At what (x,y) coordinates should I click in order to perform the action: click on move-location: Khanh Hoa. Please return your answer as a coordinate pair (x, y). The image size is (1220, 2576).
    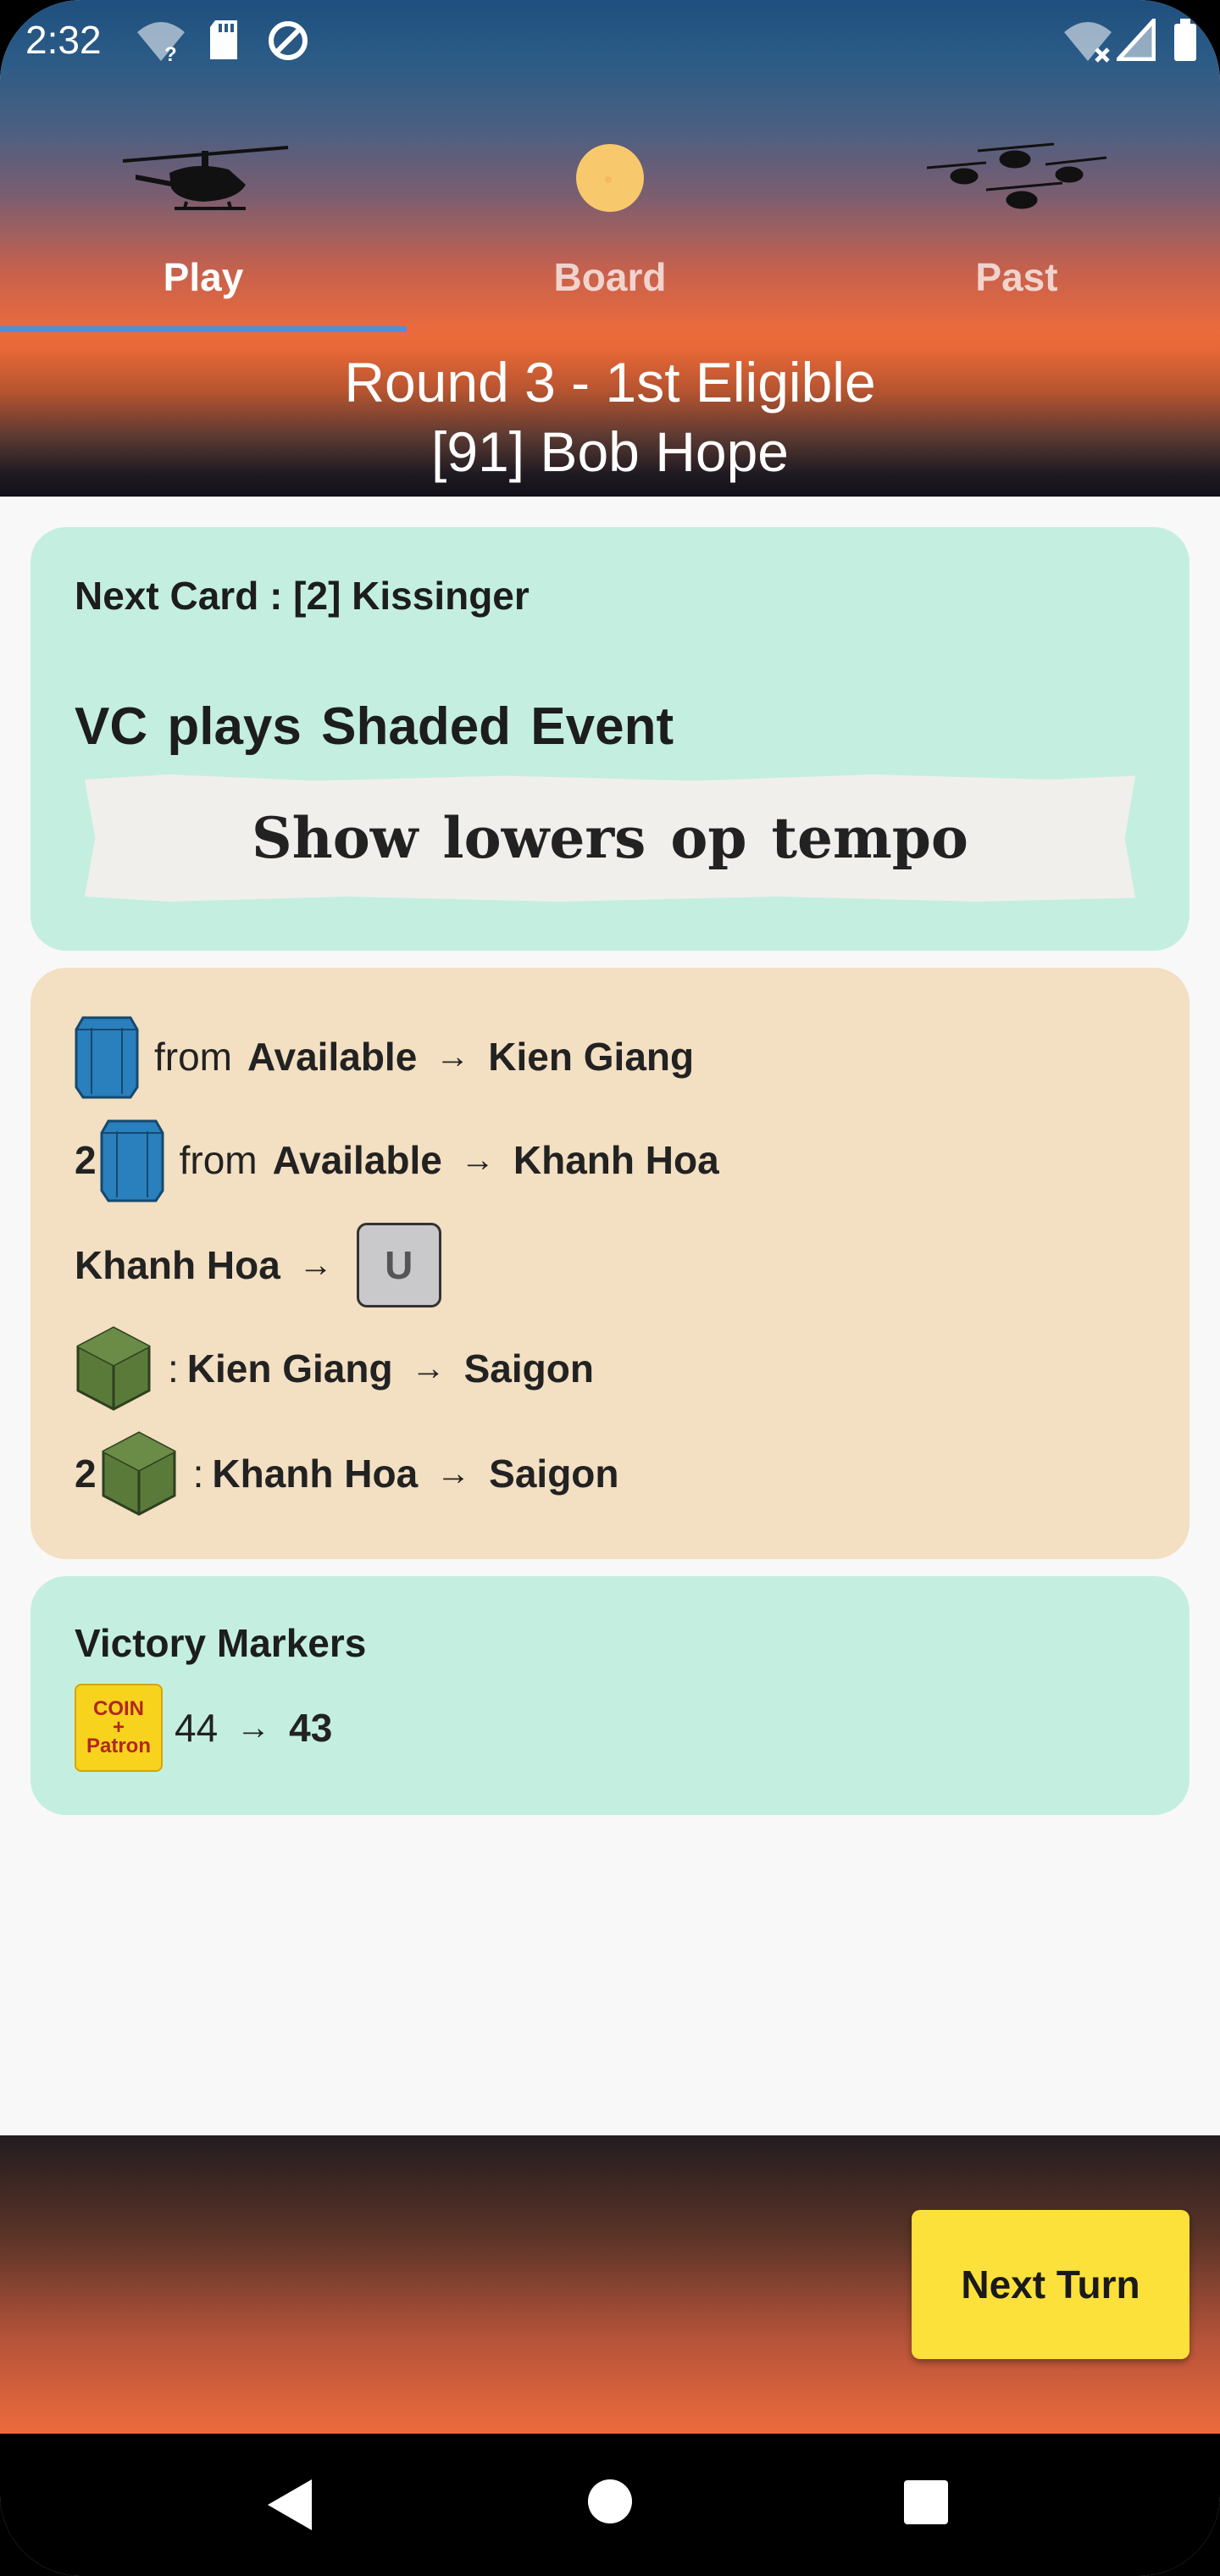
    Looking at the image, I should click on (177, 1265).